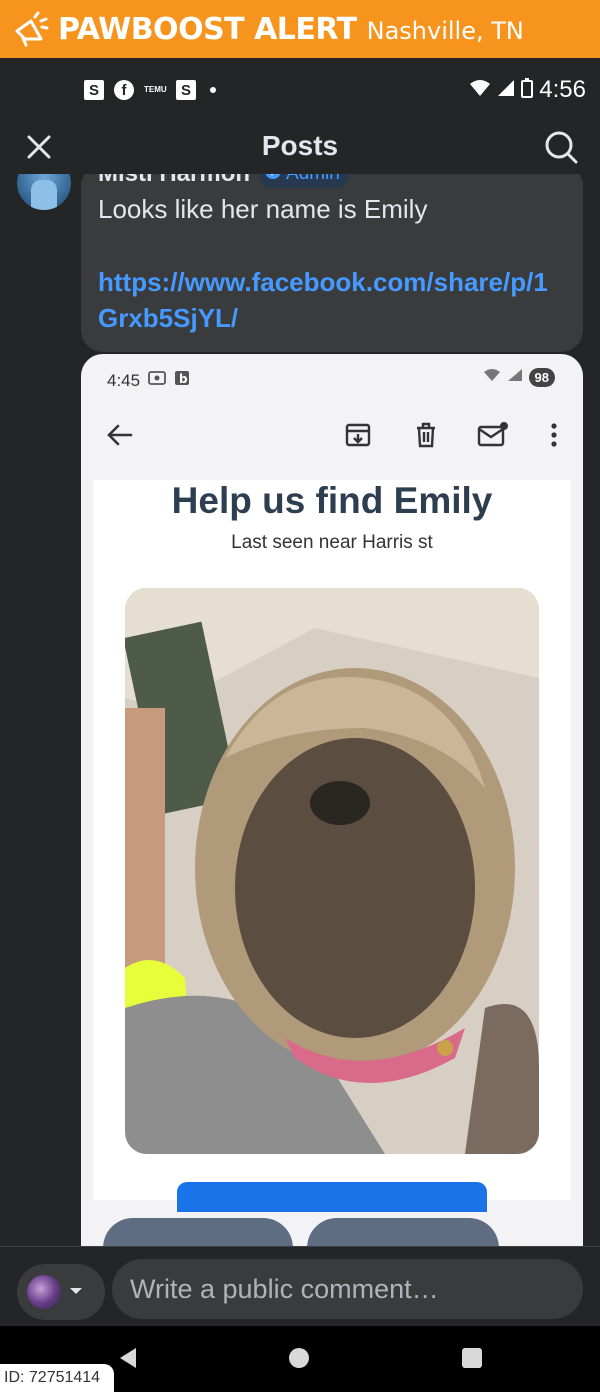 The height and width of the screenshot is (1392, 600). I want to click on megaphone-icon, so click(31, 29).